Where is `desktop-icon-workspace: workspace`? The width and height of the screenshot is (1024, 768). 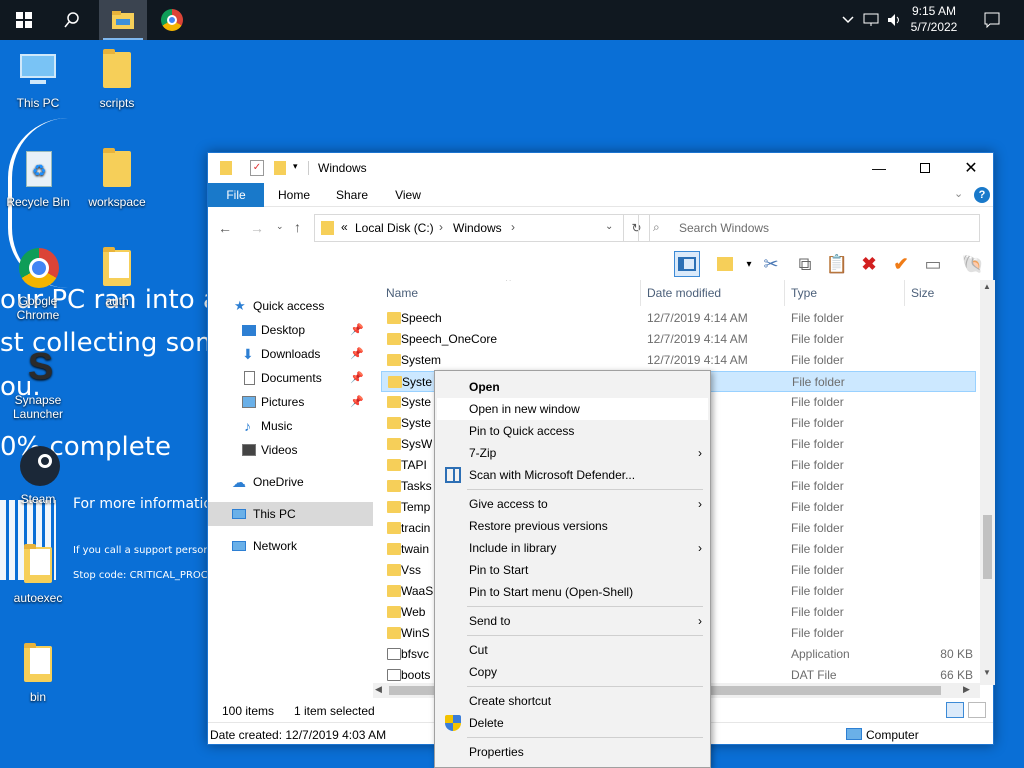
desktop-icon-workspace: workspace is located at coordinates (117, 178).